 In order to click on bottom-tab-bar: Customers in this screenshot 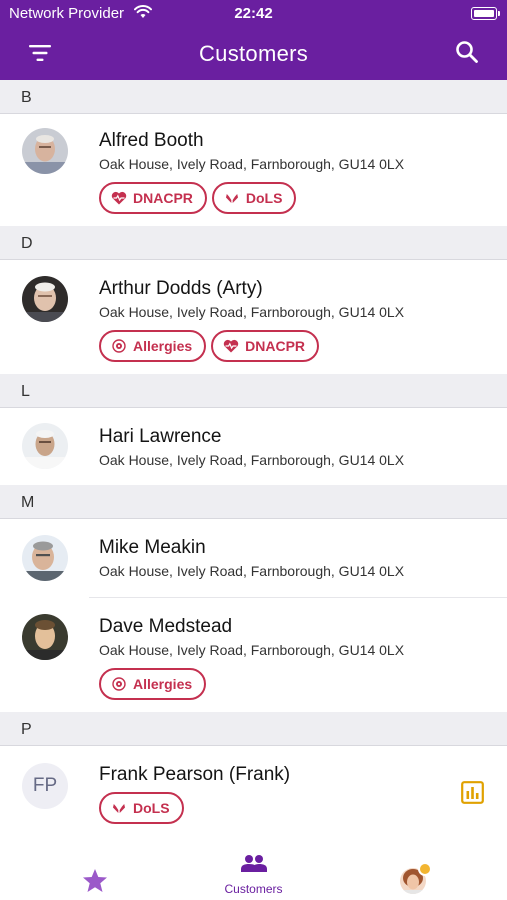, I will do `click(253, 874)`.